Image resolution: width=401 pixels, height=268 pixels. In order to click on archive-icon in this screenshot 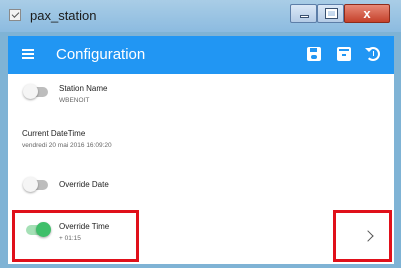, I will do `click(344, 54)`.